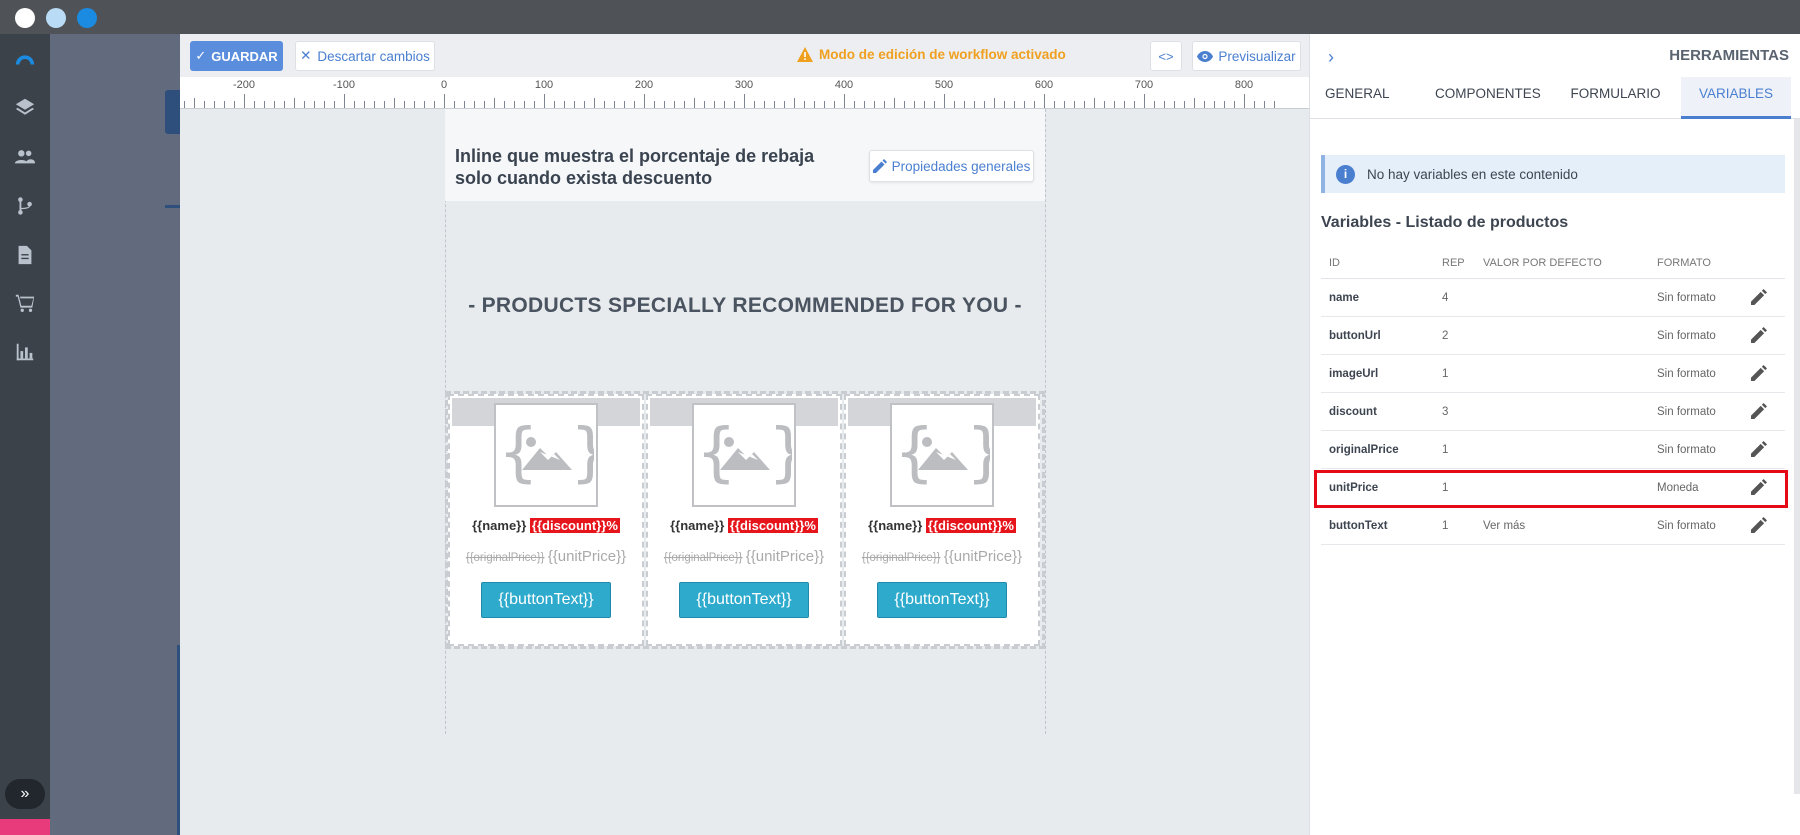 This screenshot has width=1800, height=835. Describe the element at coordinates (25, 794) in the screenshot. I see `expand-menu-button: »` at that location.